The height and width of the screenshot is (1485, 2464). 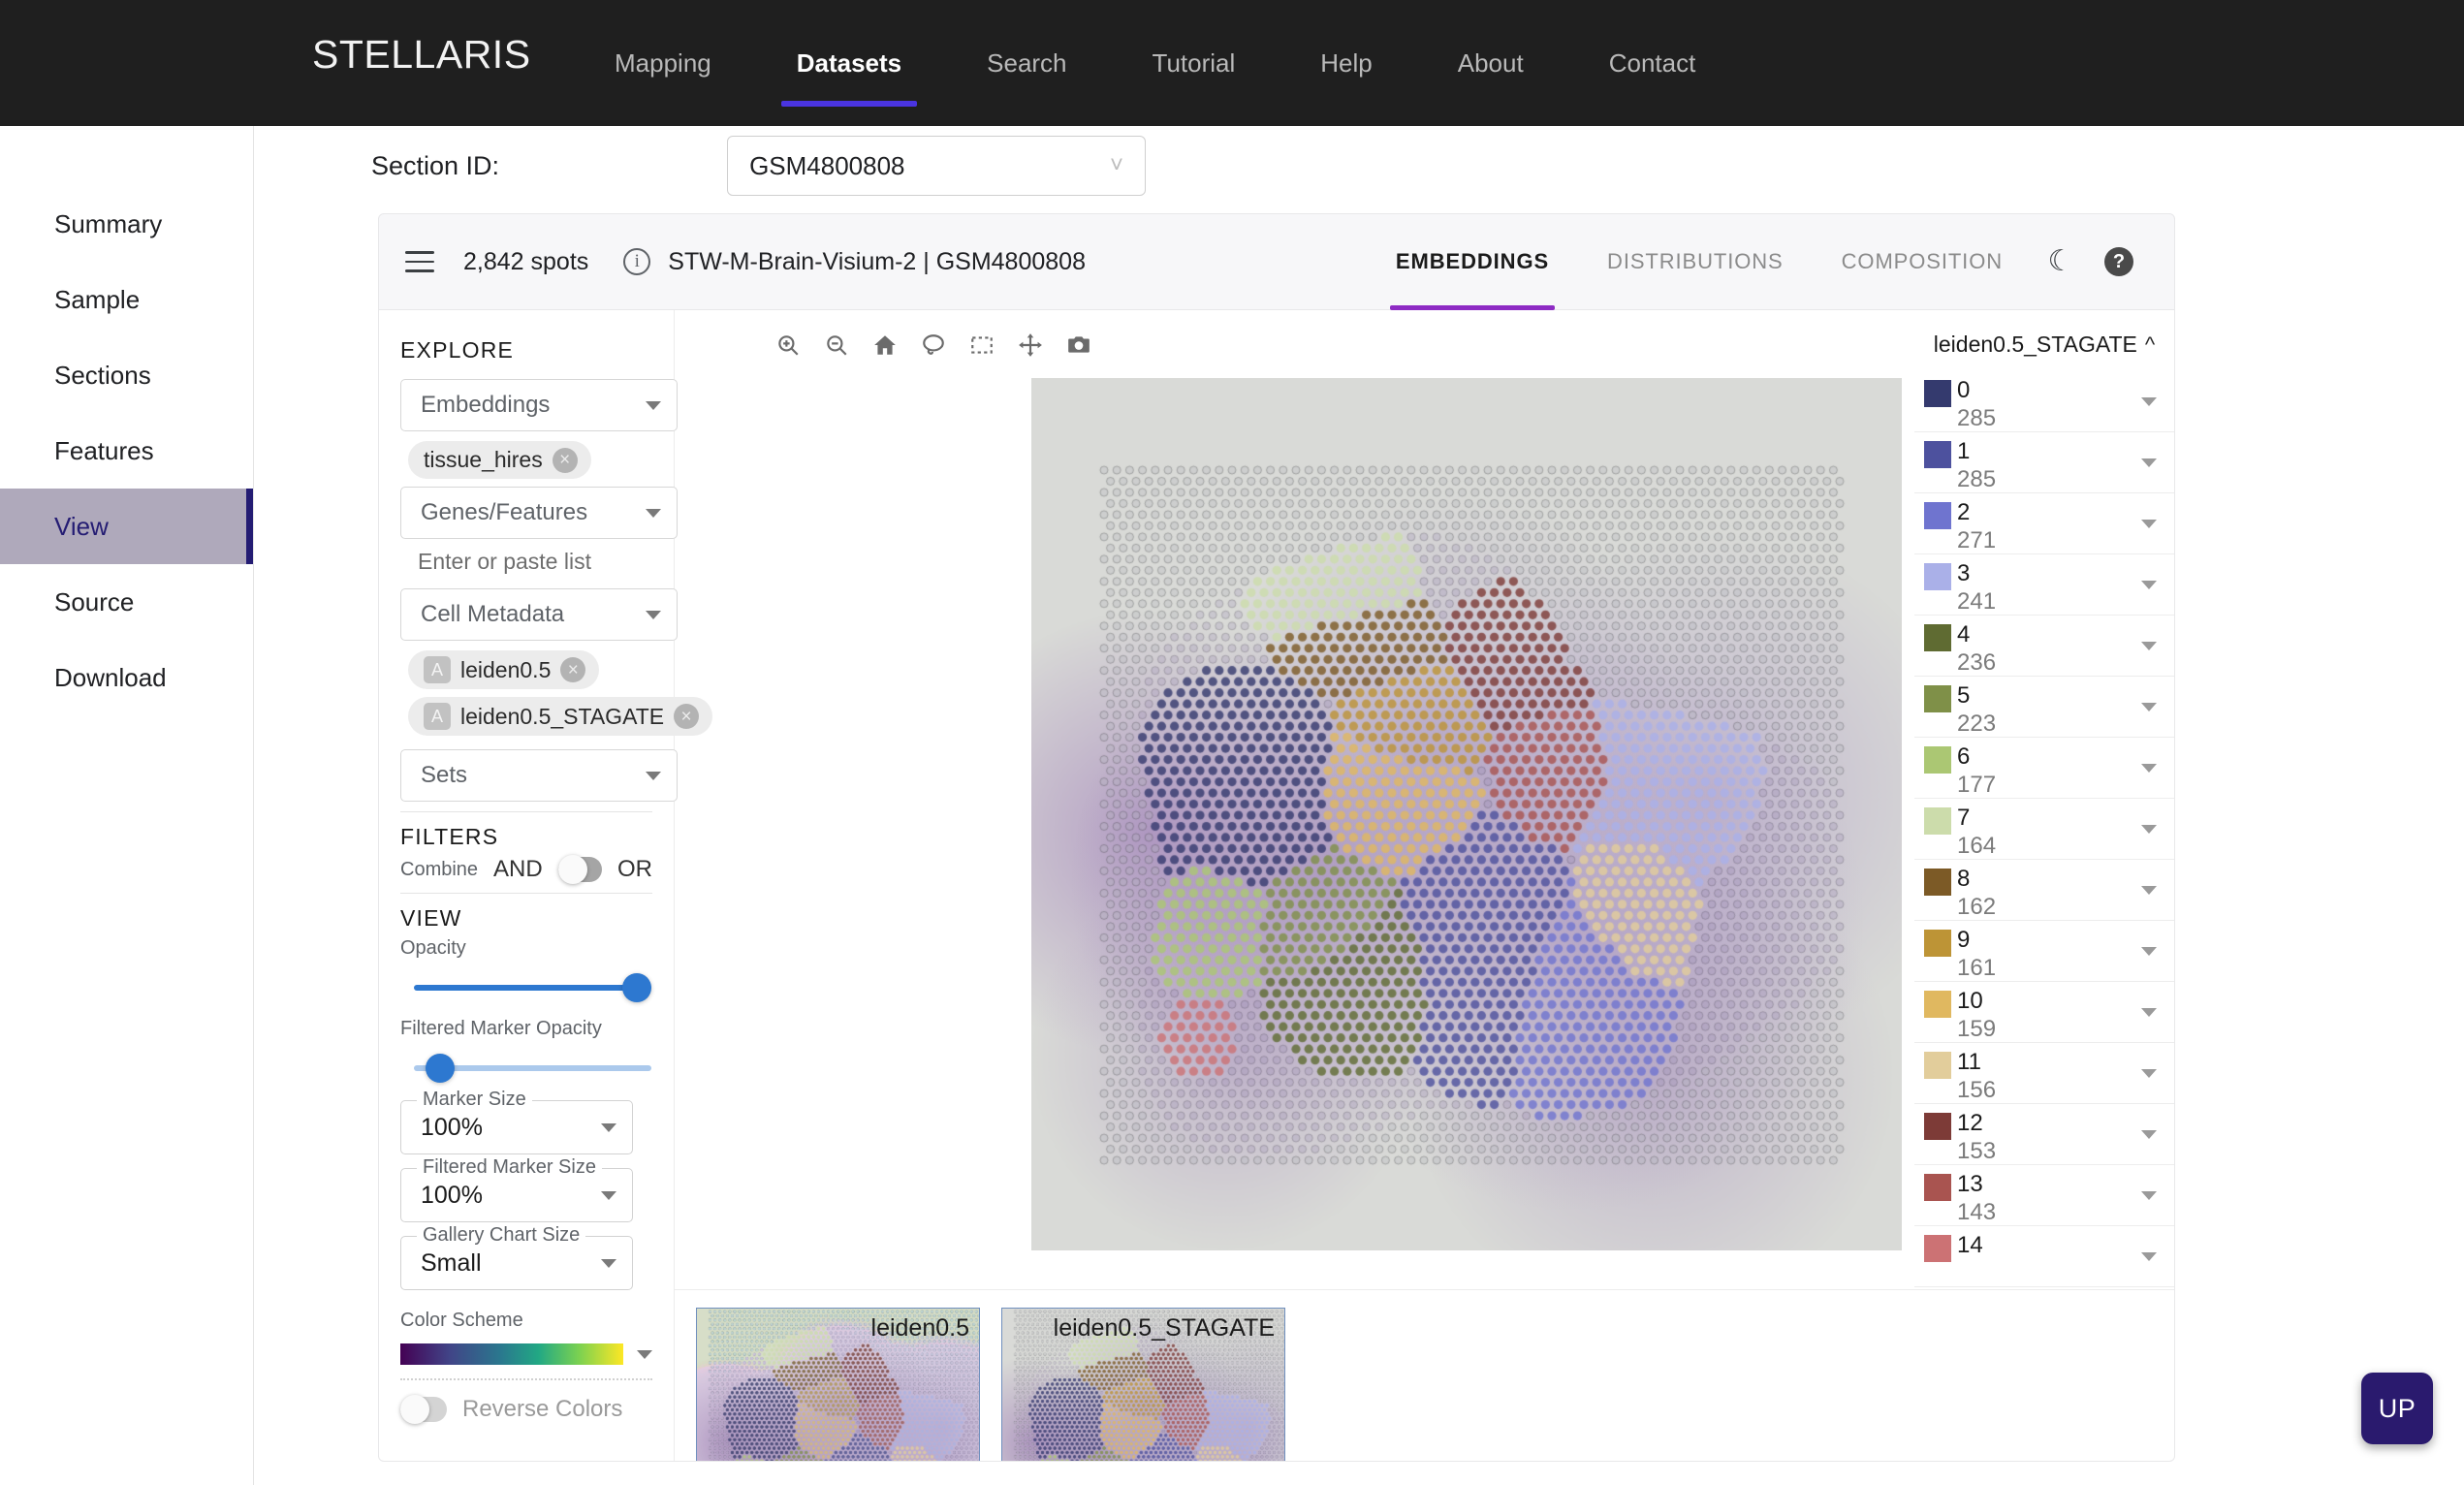 I want to click on chip-tissue-hires: tissue_hires ×, so click(x=499, y=460).